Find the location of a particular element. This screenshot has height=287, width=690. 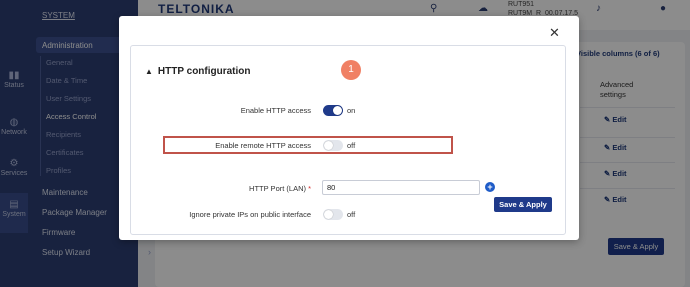

ignore-private-ips-label: Ignore private IPs on public interface is located at coordinates (250, 214).